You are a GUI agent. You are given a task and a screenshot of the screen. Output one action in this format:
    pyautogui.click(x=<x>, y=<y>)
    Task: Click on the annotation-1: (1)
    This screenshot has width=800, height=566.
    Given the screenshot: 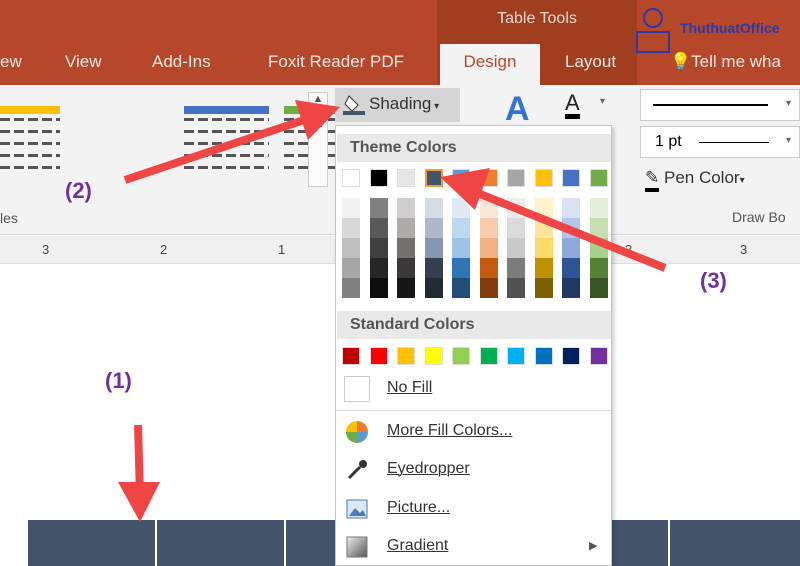 What is the action you would take?
    pyautogui.click(x=118, y=380)
    